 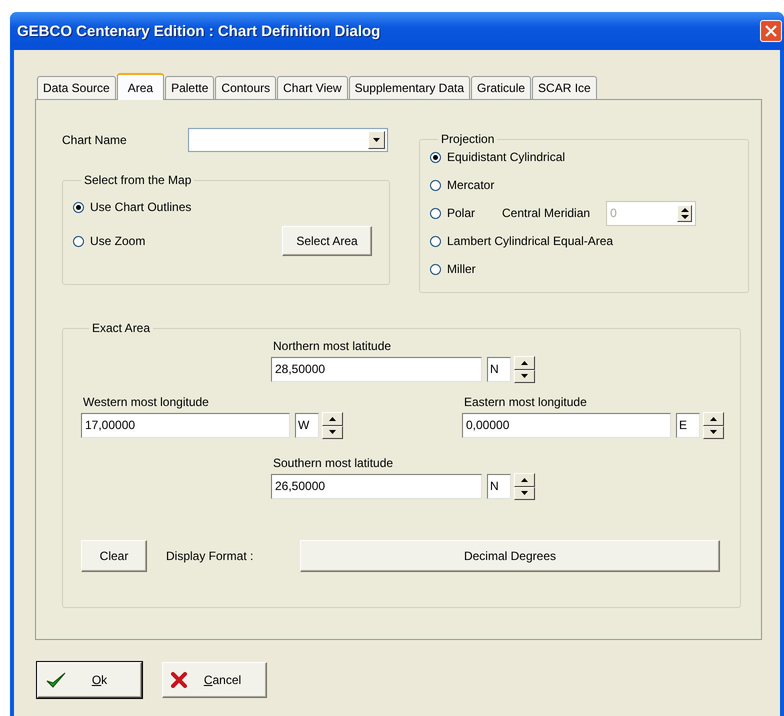 I want to click on dropdown-button, so click(x=376, y=140).